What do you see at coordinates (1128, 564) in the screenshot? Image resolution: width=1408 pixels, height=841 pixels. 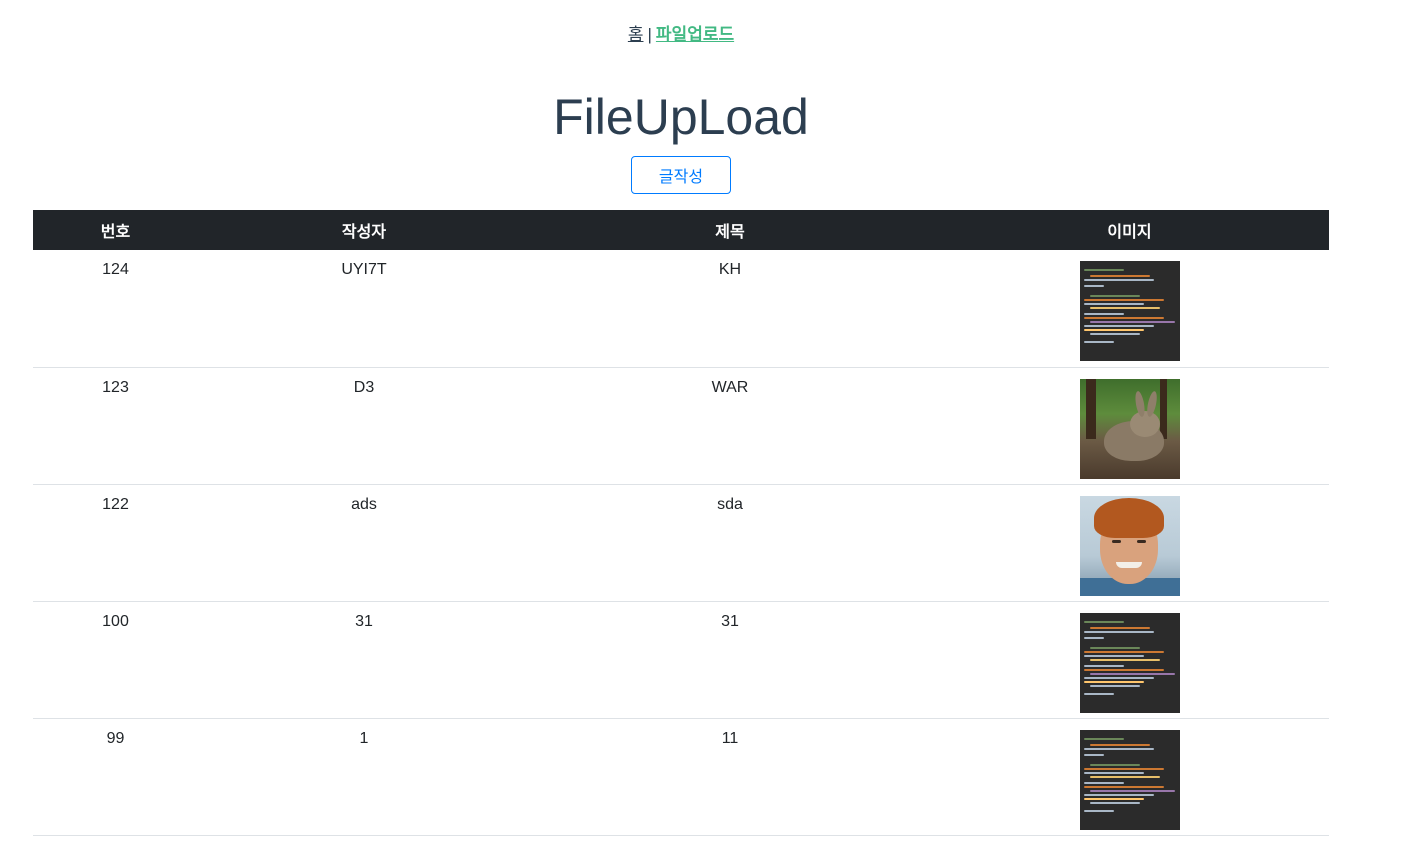 I see `portrait-smile` at bounding box center [1128, 564].